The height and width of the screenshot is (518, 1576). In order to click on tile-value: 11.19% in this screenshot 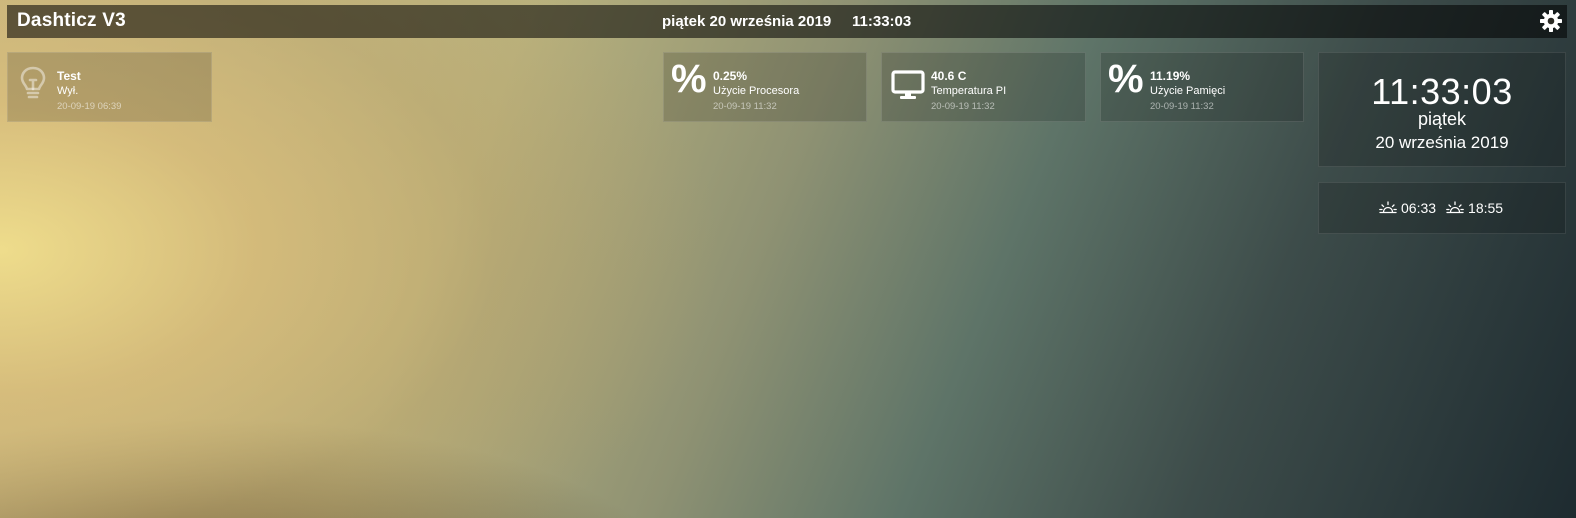, I will do `click(1170, 76)`.